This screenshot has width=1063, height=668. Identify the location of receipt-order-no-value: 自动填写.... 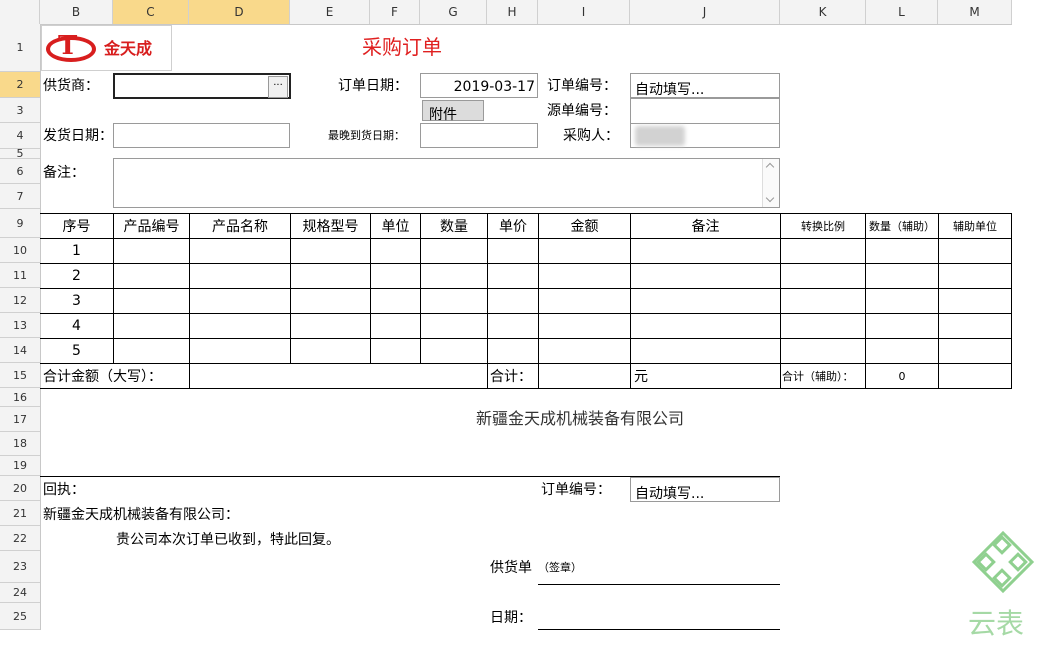
(670, 494).